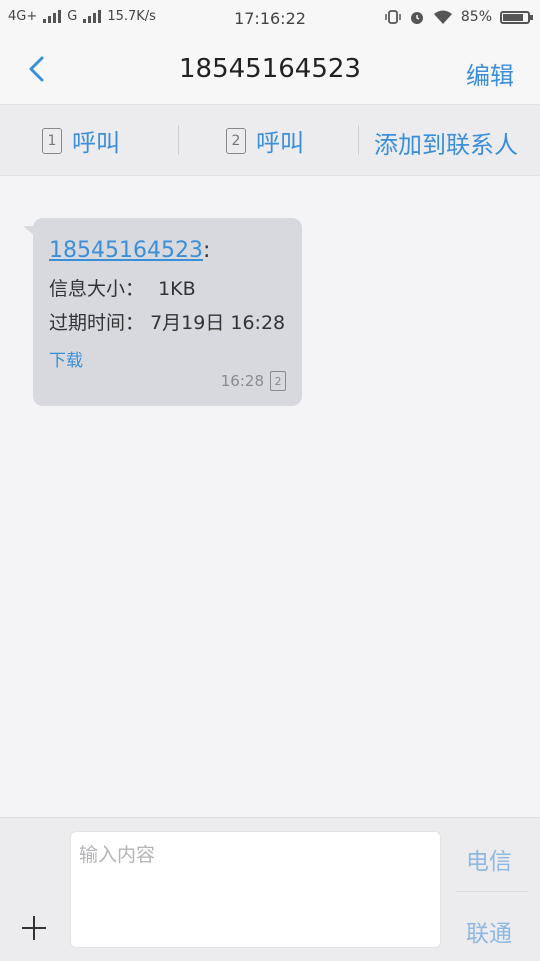 This screenshot has width=540, height=961. I want to click on message-timestamp: 16:28, so click(242, 381).